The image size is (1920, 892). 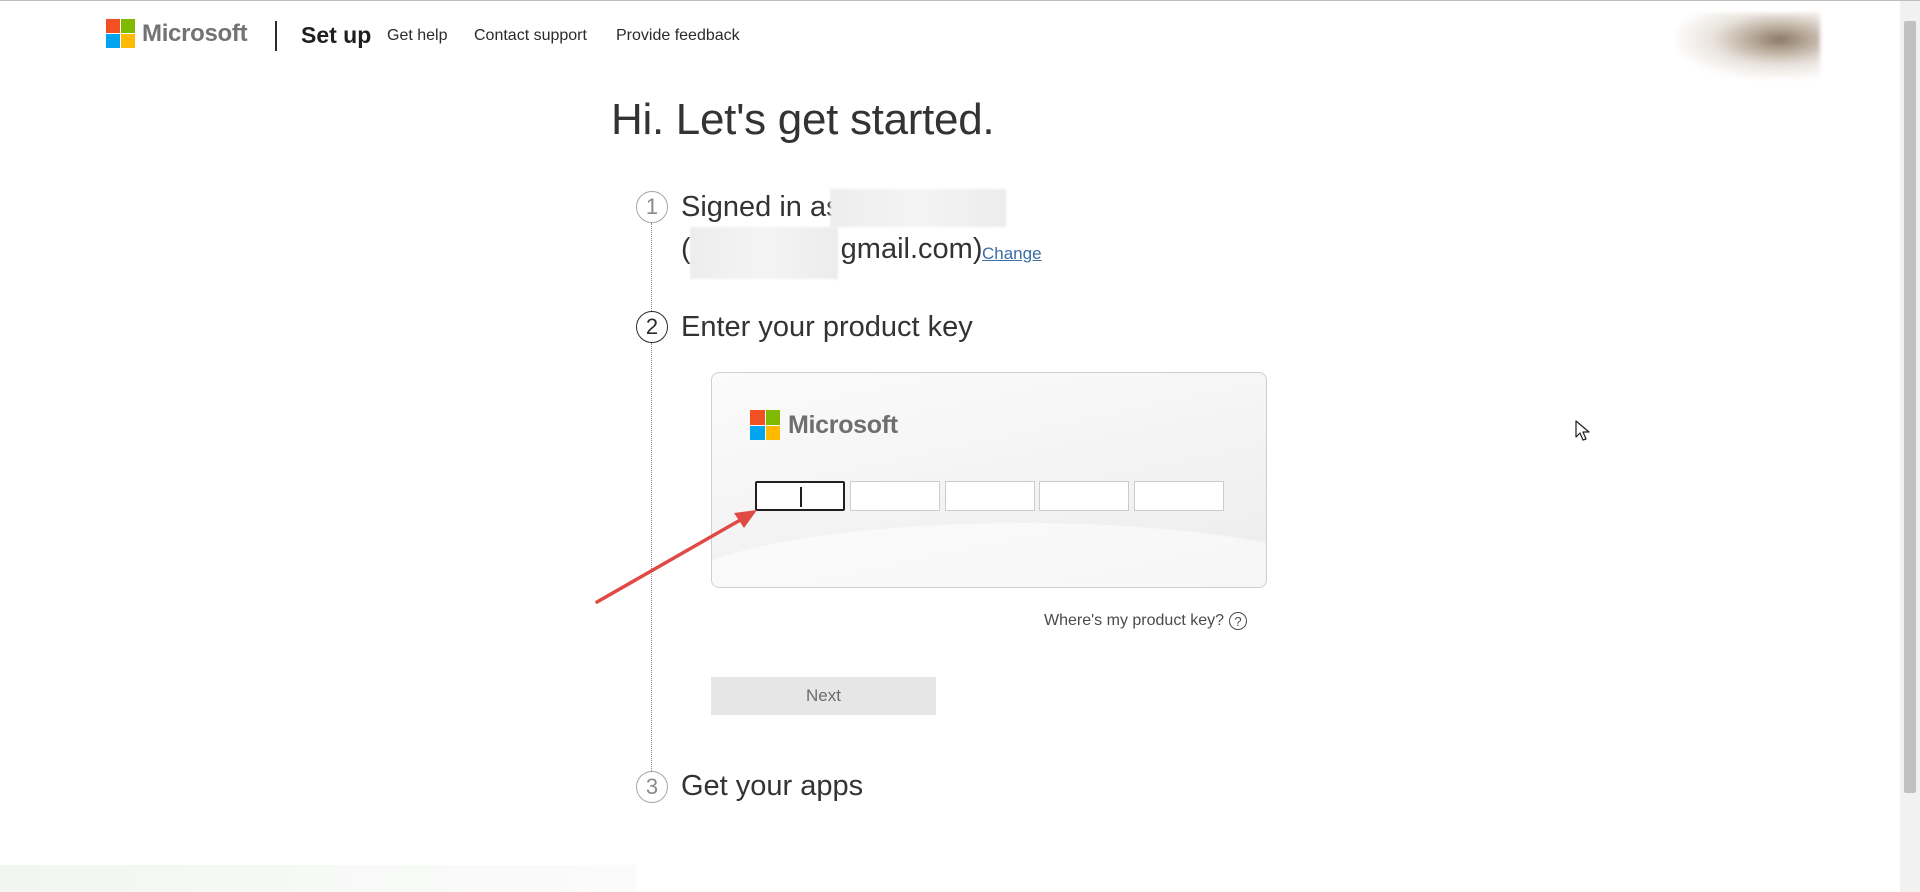 I want to click on vertical-scrollbar, so click(x=1910, y=446).